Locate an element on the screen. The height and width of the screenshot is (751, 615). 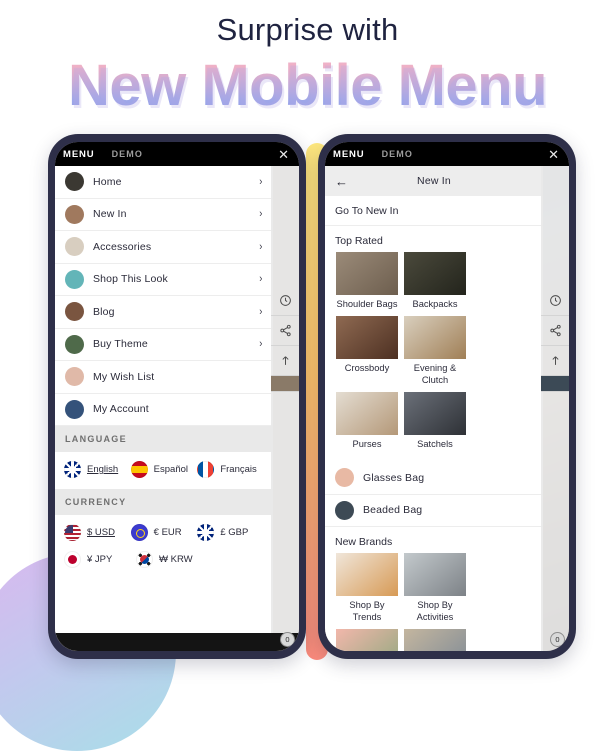
currency-label: $ USD is located at coordinates (101, 532).